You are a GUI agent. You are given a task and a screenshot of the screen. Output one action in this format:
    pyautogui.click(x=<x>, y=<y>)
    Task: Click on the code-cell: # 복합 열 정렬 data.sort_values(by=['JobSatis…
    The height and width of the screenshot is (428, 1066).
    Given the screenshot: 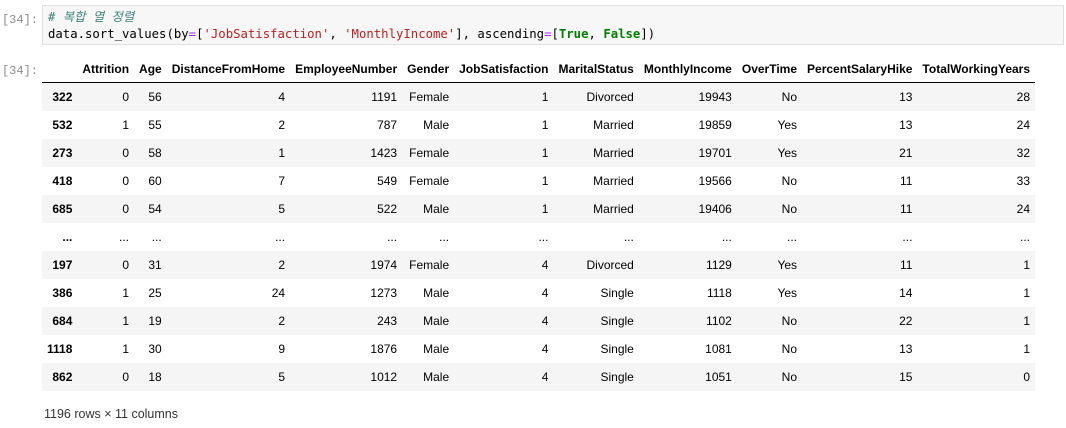 What is the action you would take?
    pyautogui.click(x=553, y=25)
    